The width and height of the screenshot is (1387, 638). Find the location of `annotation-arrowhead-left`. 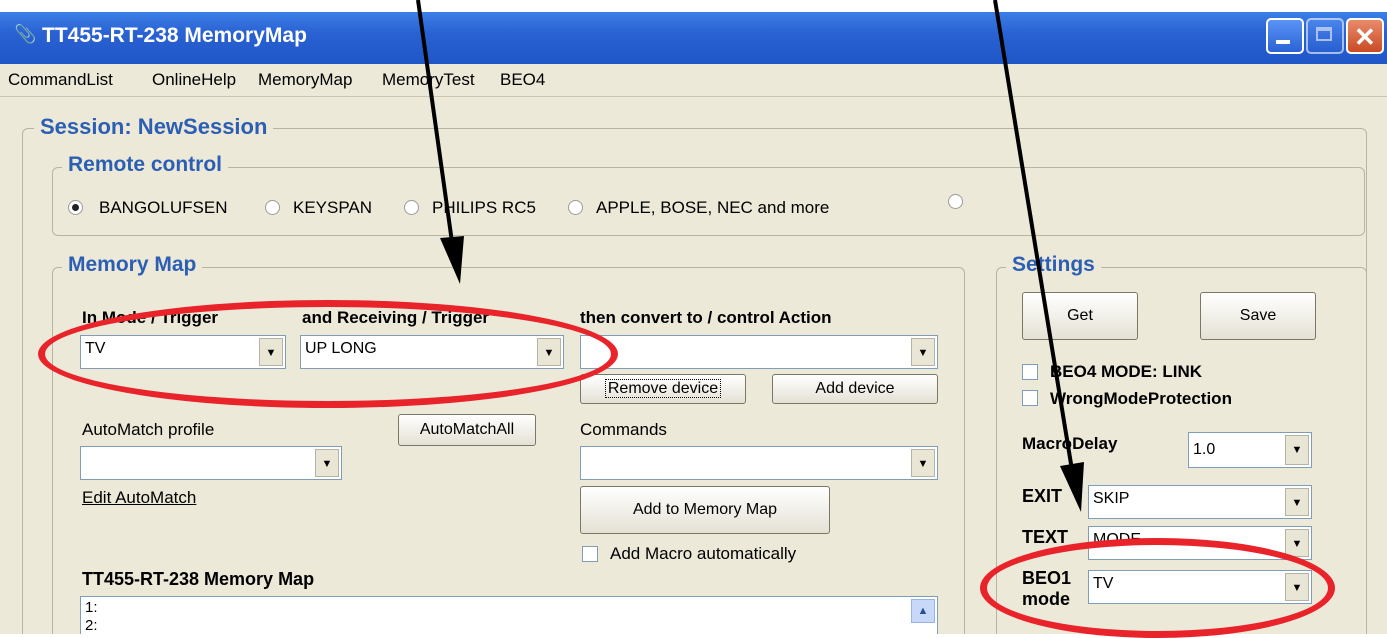

annotation-arrowhead-left is located at coordinates (452, 260).